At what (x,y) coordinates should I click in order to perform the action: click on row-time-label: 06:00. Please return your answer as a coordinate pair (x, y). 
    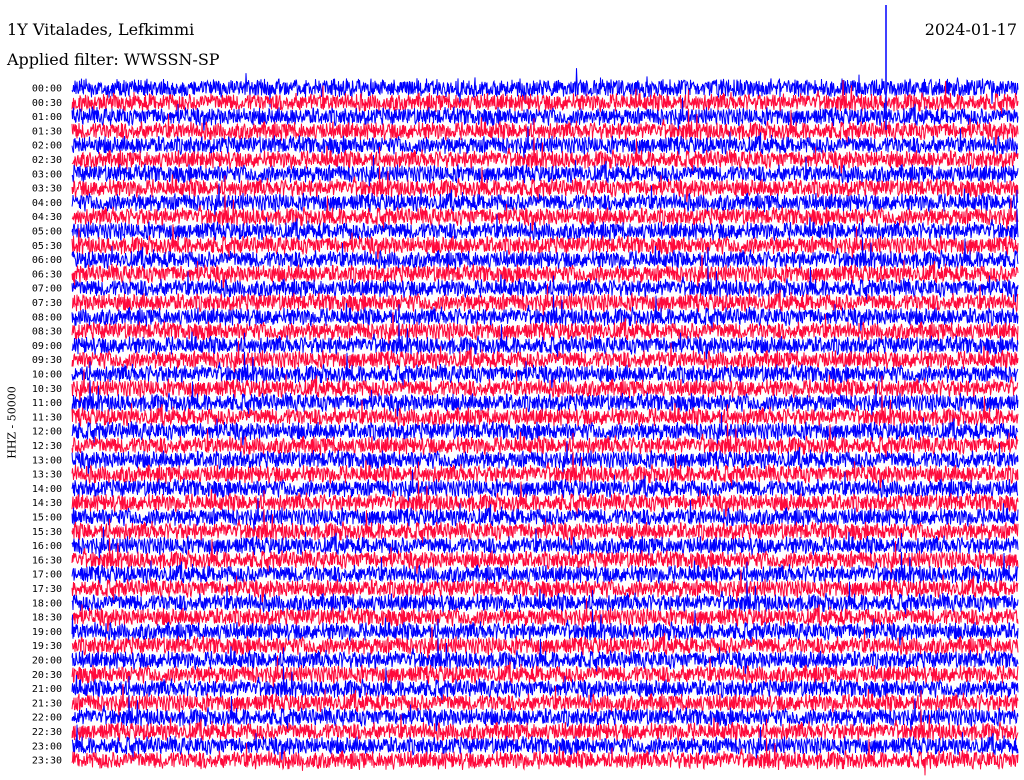
    Looking at the image, I should click on (47, 260).